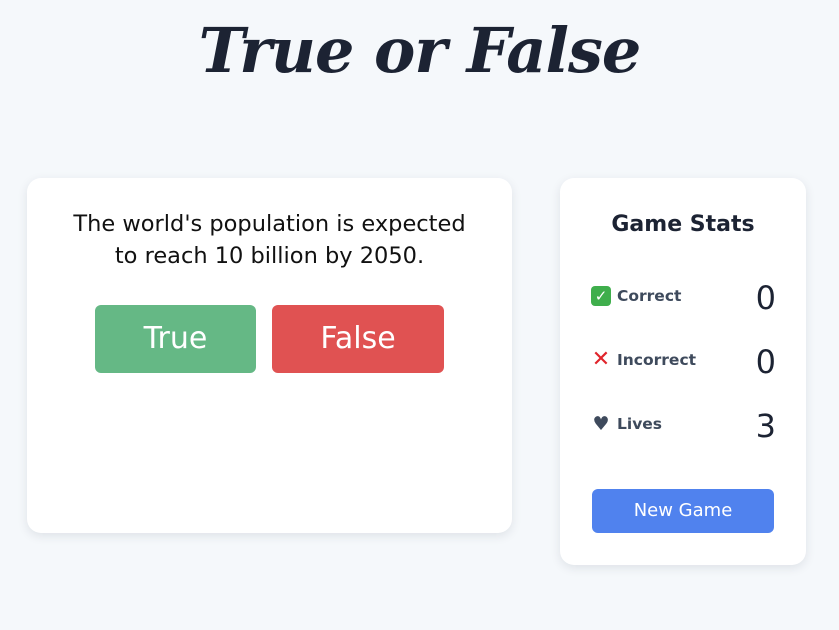 The width and height of the screenshot is (839, 630). I want to click on stat-label-lives: Lives, so click(640, 424).